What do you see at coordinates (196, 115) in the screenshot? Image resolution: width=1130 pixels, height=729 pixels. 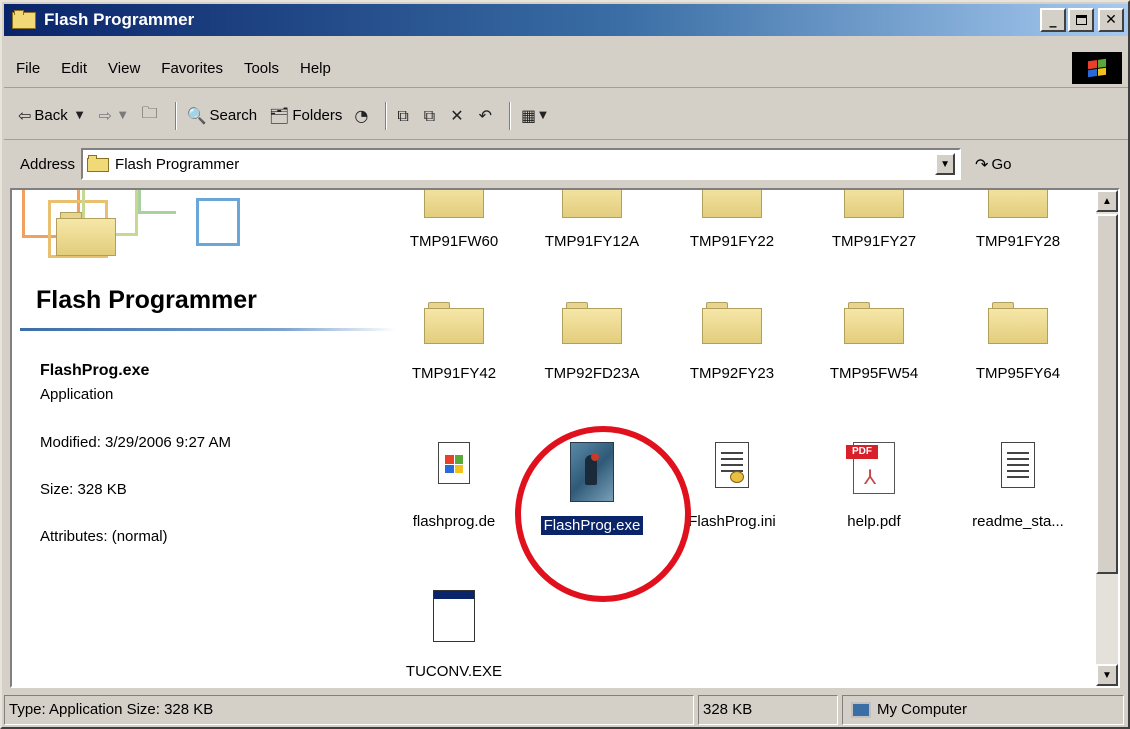 I see `search-icon: 🔍` at bounding box center [196, 115].